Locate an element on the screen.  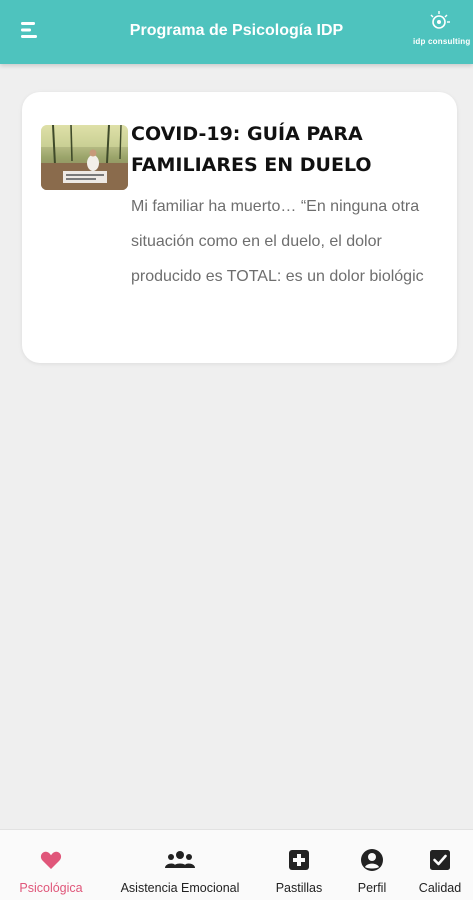
nav-item-psicologica: Psicológica is located at coordinates (51, 865).